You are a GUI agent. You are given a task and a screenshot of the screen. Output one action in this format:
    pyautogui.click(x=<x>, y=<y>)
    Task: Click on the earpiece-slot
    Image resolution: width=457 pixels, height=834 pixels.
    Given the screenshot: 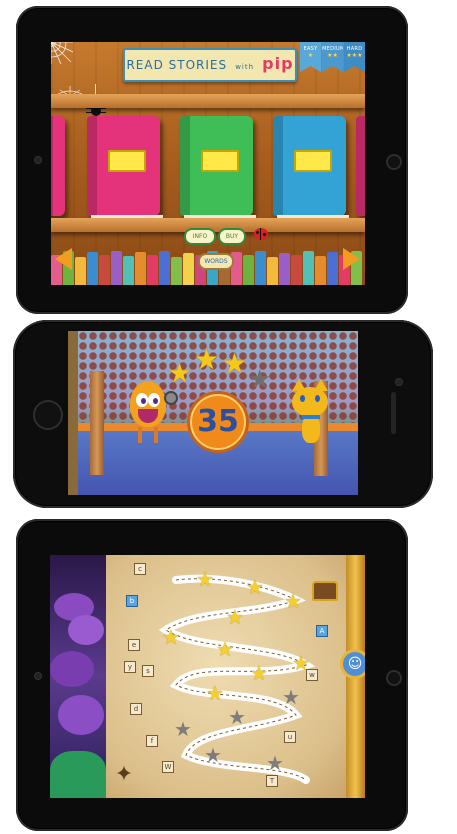 What is the action you would take?
    pyautogui.click(x=393, y=413)
    